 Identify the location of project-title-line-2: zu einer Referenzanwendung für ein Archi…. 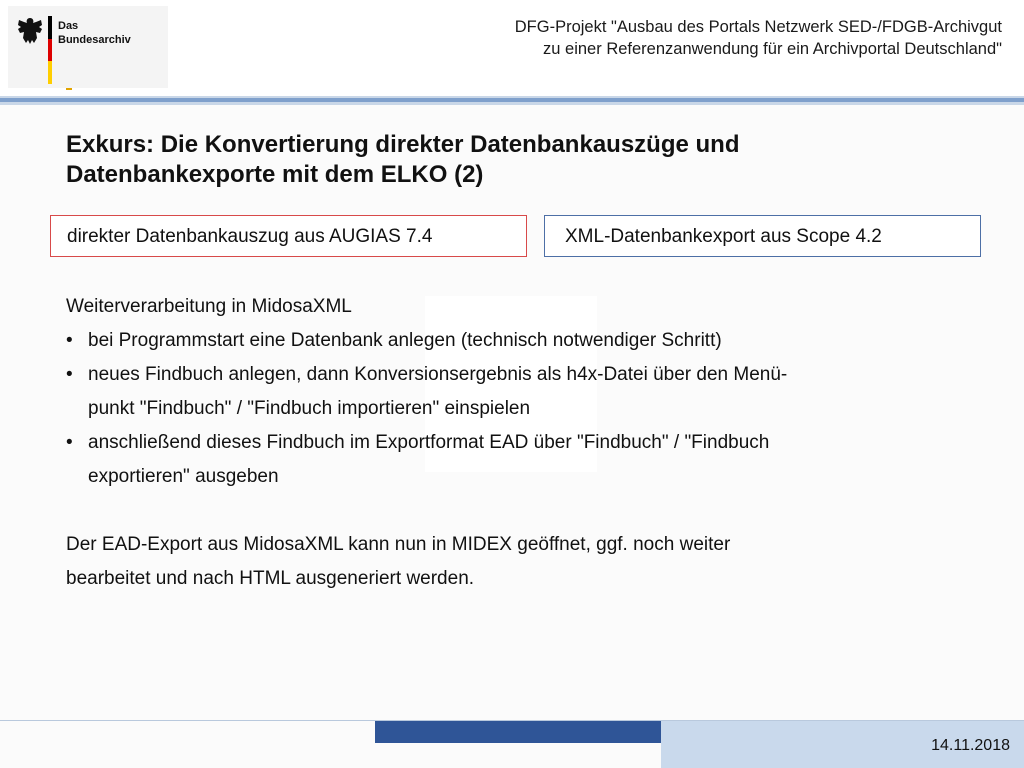
(772, 49).